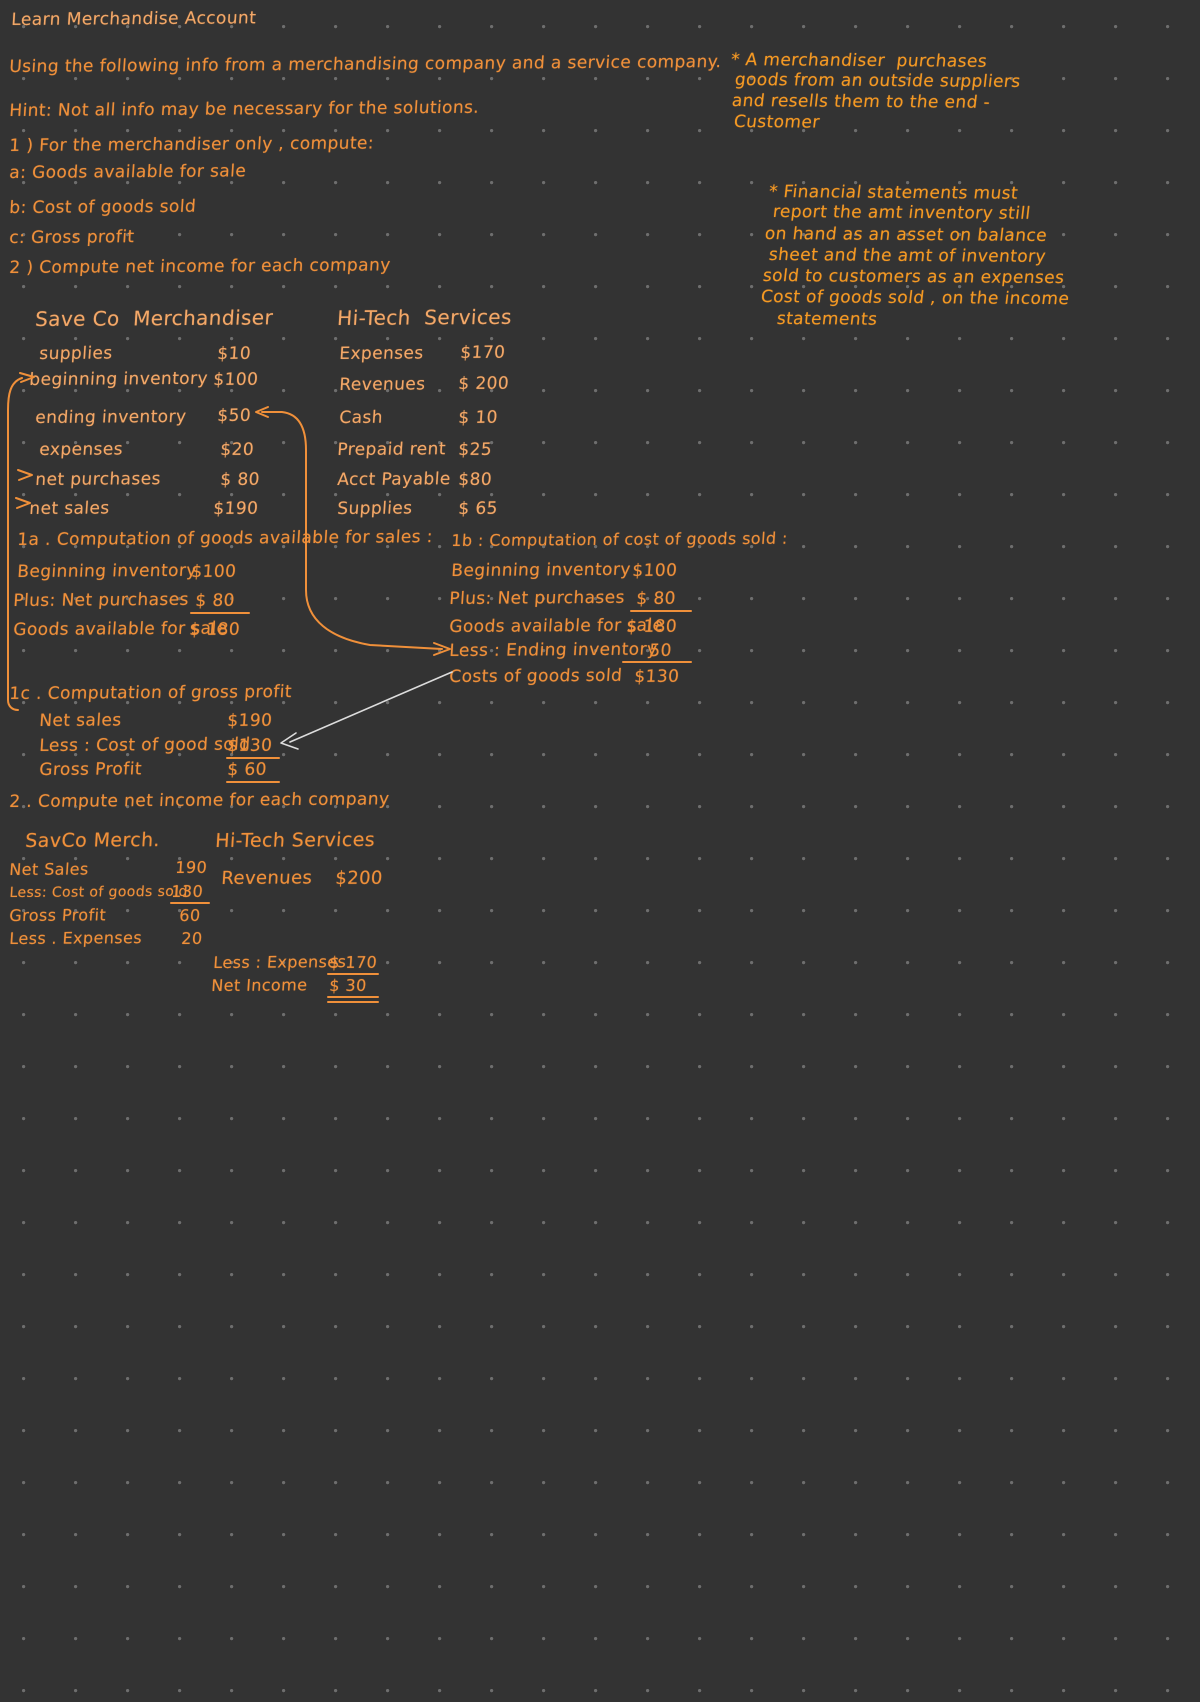  What do you see at coordinates (237, 450) in the screenshot?
I see `row-value: $20` at bounding box center [237, 450].